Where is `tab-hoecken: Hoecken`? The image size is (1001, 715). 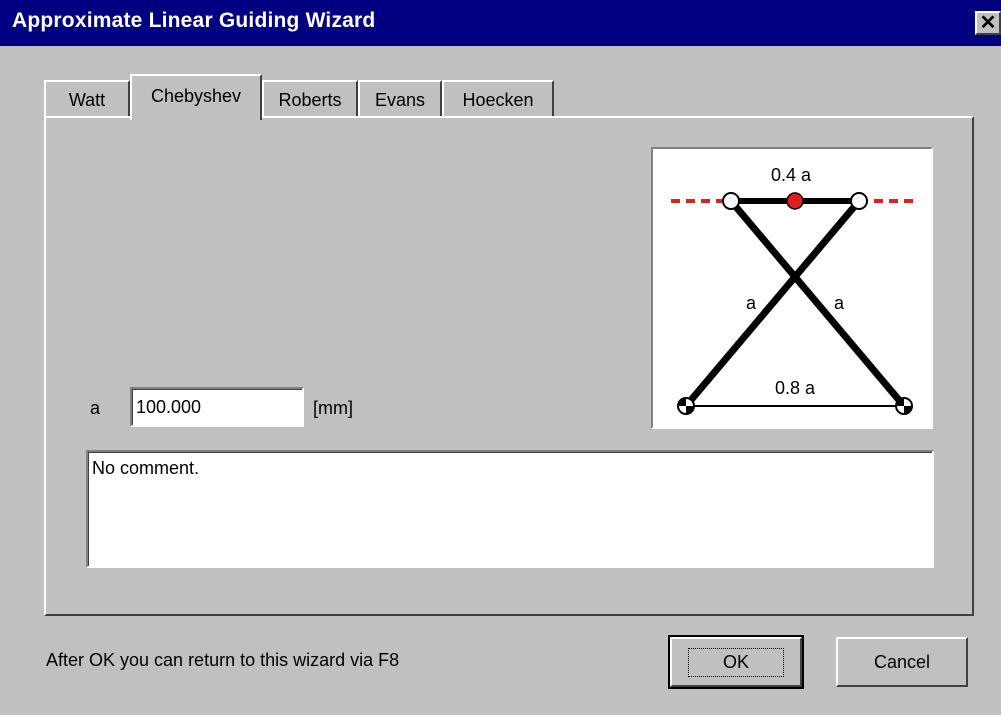 tab-hoecken: Hoecken is located at coordinates (498, 99).